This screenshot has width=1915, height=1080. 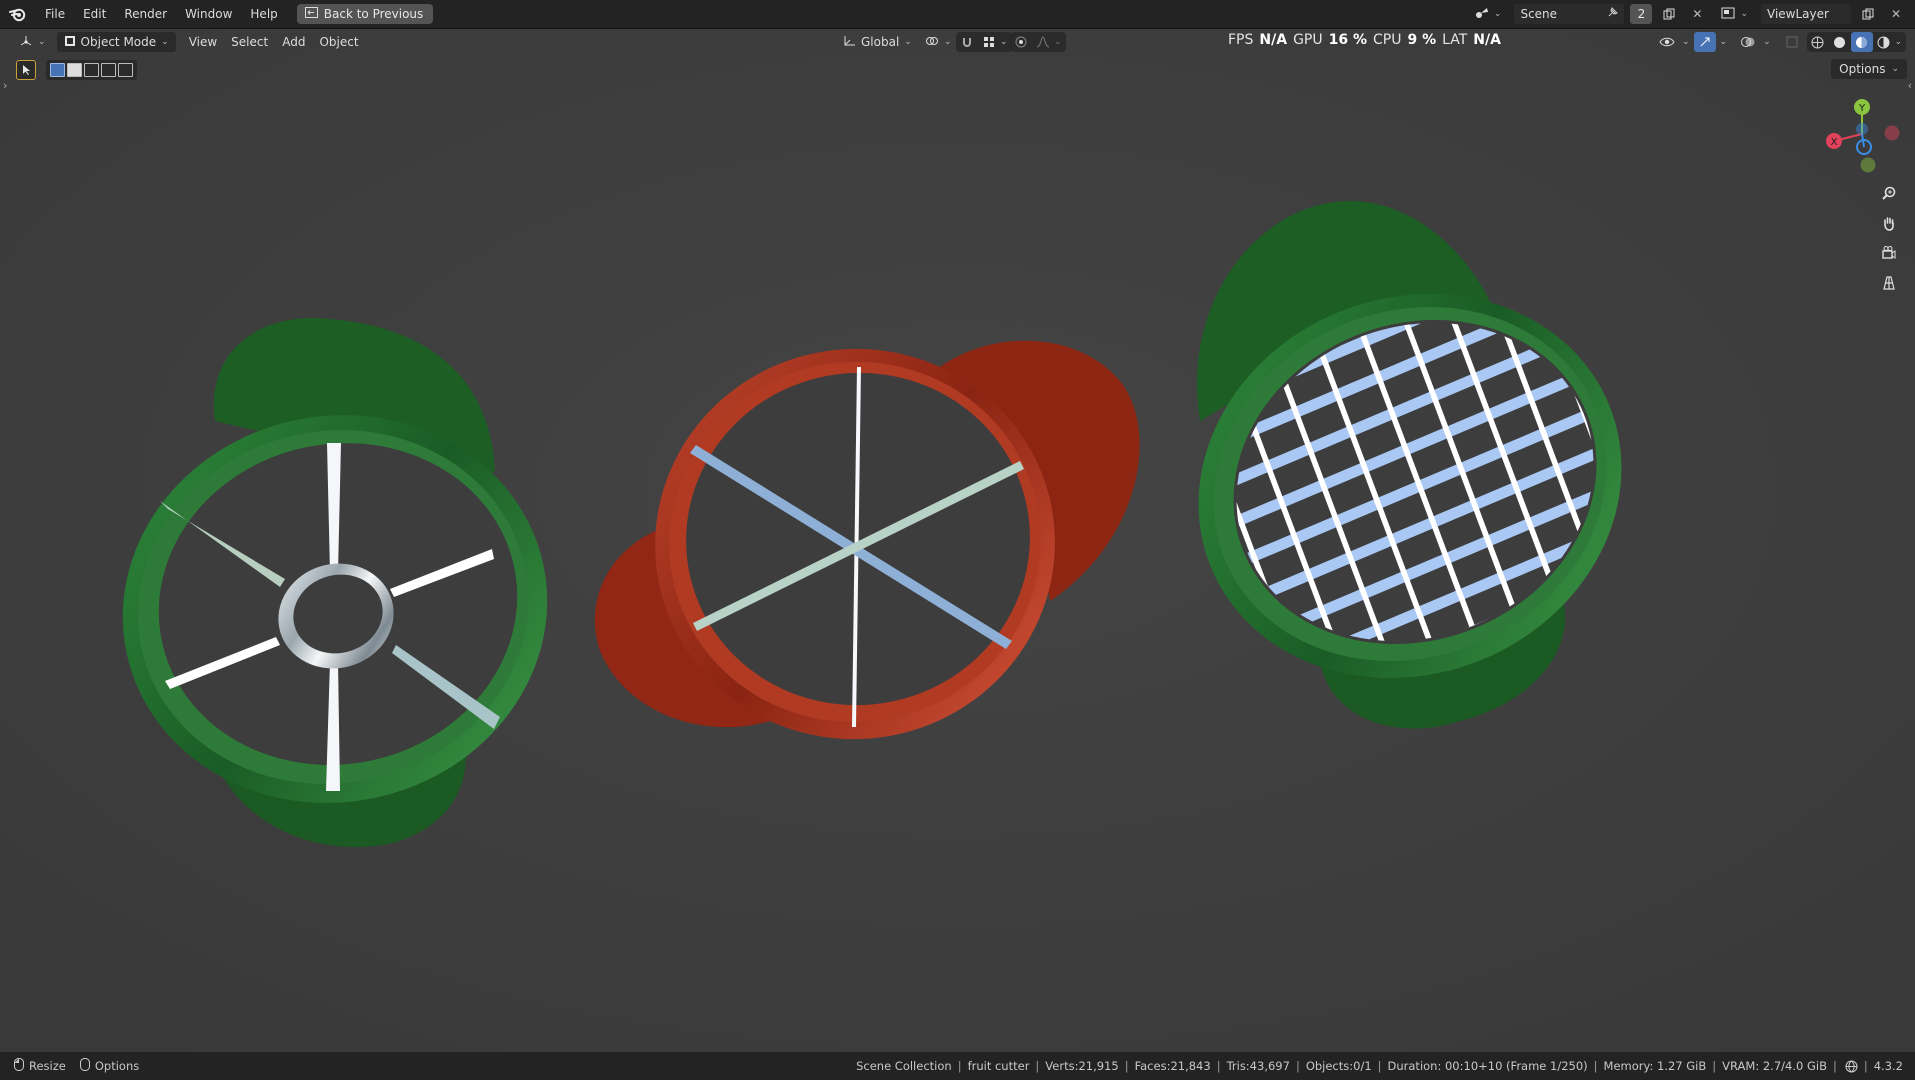 What do you see at coordinates (1818, 42) in the screenshot?
I see `wireframe-shading-icon` at bounding box center [1818, 42].